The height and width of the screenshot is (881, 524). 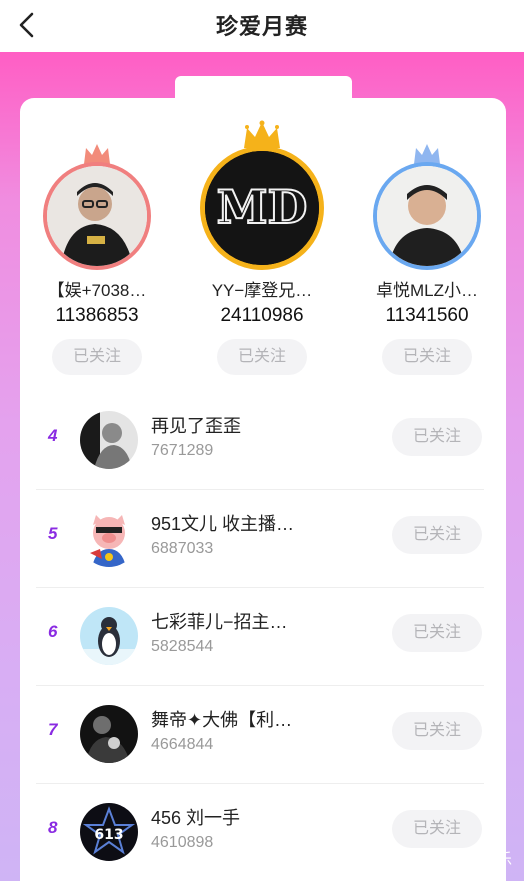 I want to click on rank-number: 4, so click(x=53, y=435).